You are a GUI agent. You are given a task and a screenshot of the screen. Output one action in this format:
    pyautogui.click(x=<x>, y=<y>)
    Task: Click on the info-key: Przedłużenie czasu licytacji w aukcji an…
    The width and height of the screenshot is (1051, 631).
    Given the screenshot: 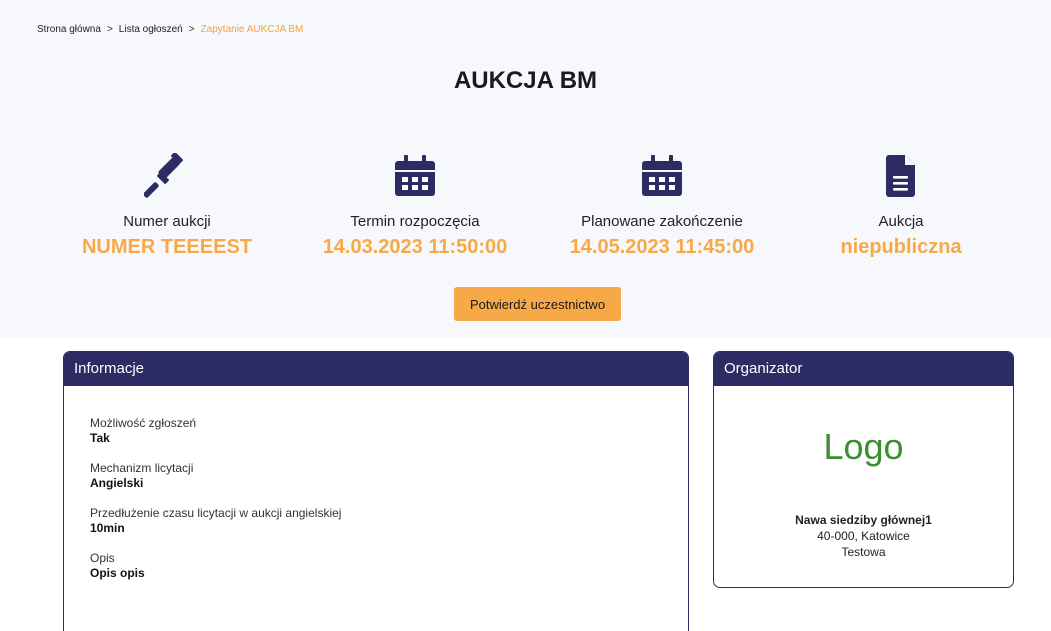 What is the action you would take?
    pyautogui.click(x=216, y=513)
    